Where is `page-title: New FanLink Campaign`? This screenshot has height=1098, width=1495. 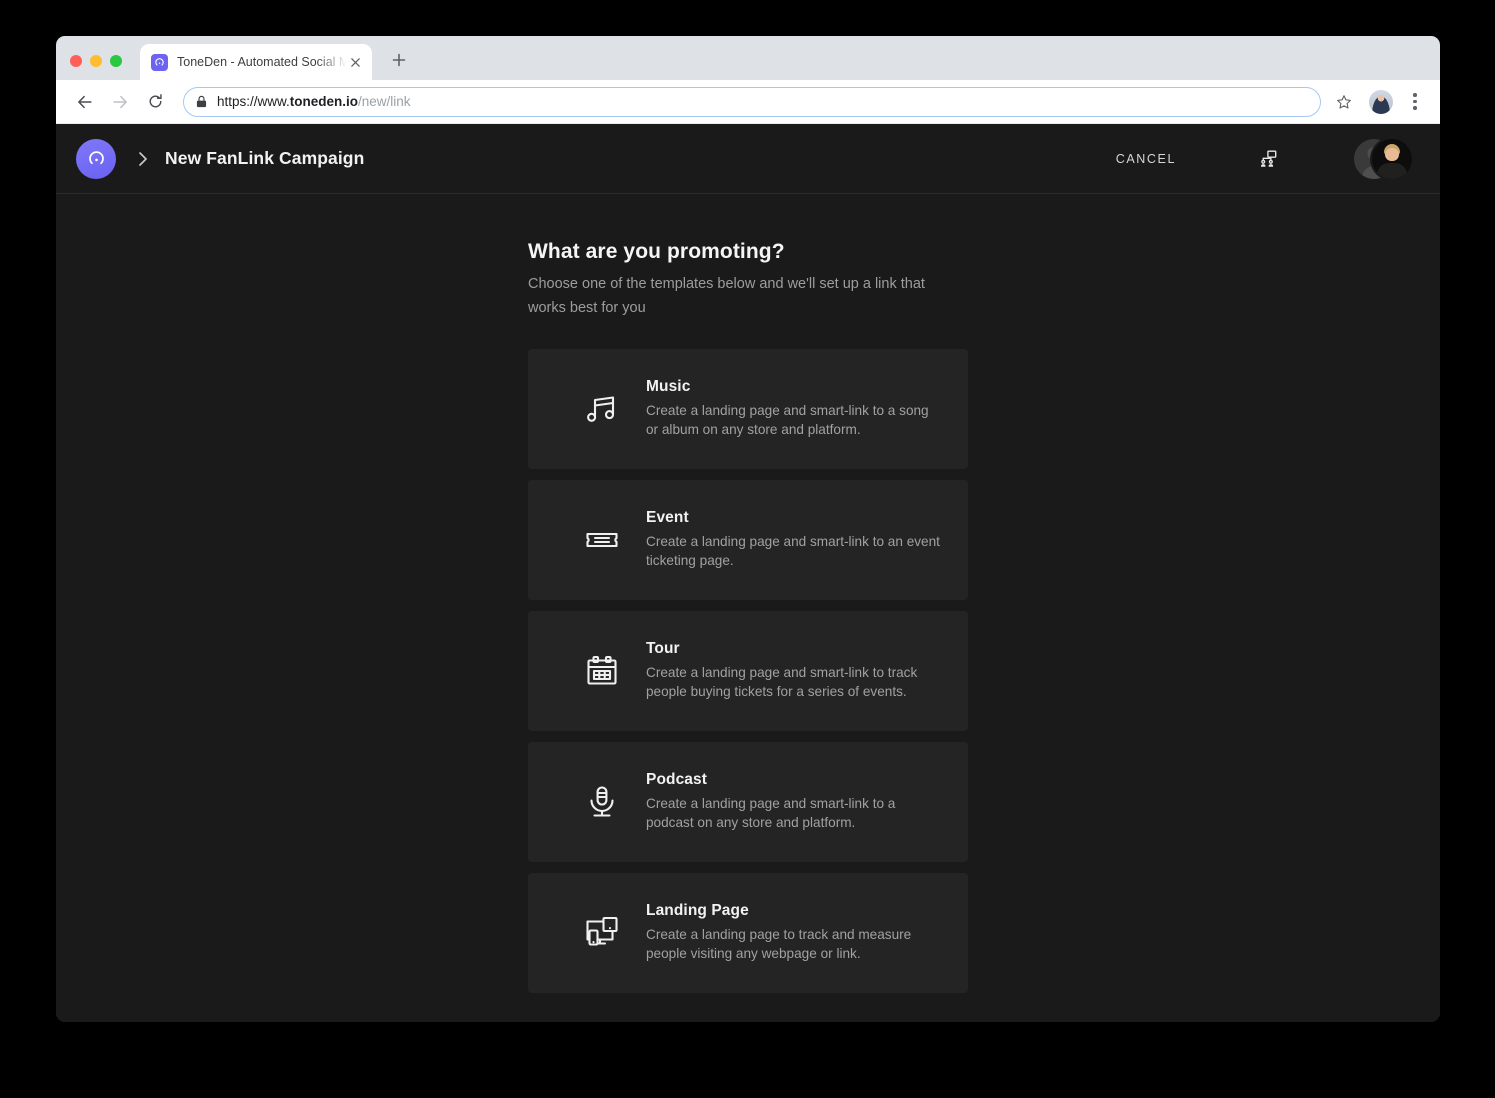
page-title: New FanLink Campaign is located at coordinates (265, 158).